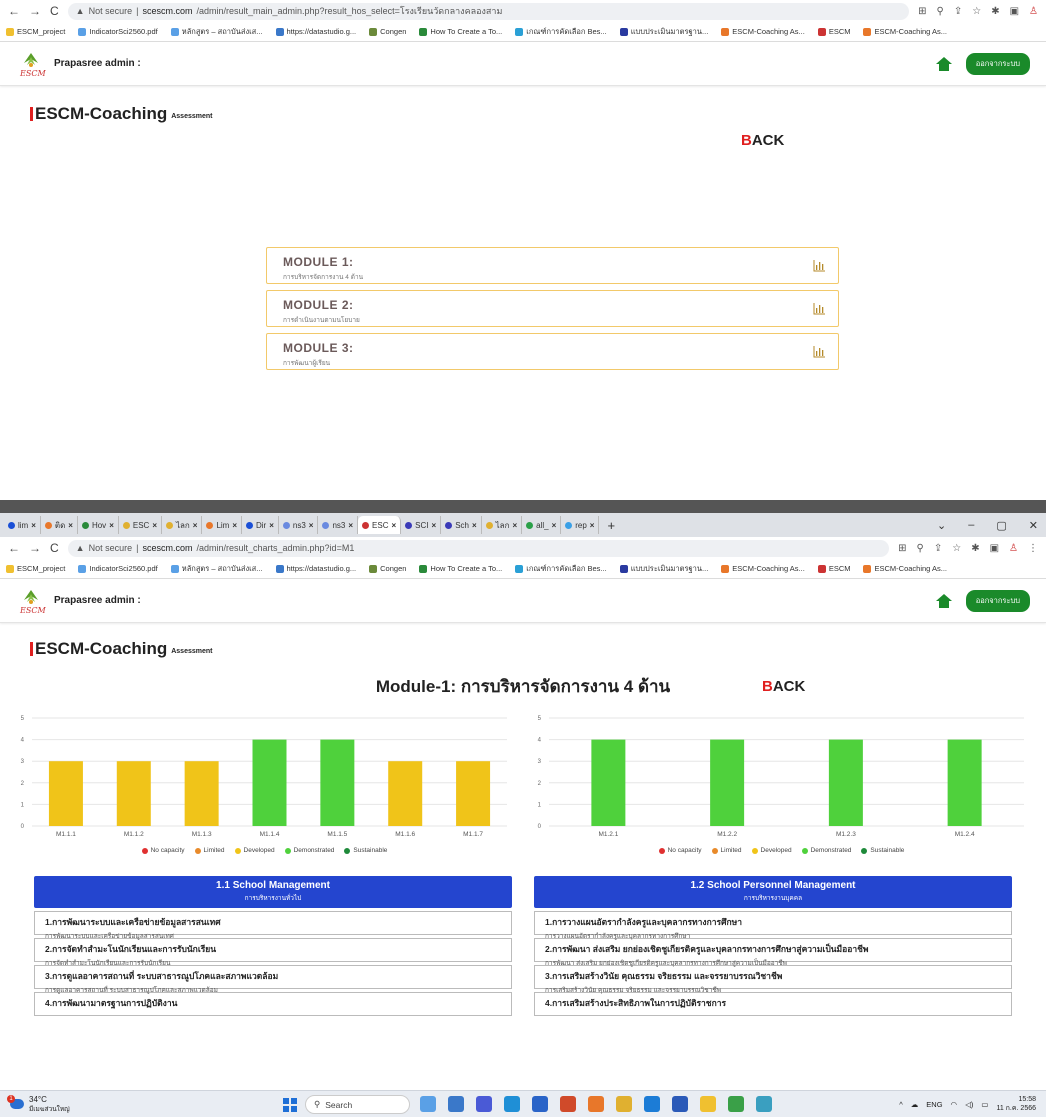 This screenshot has width=1046, height=1117. What do you see at coordinates (971, 525) in the screenshot?
I see `minimize-icon: –` at bounding box center [971, 525].